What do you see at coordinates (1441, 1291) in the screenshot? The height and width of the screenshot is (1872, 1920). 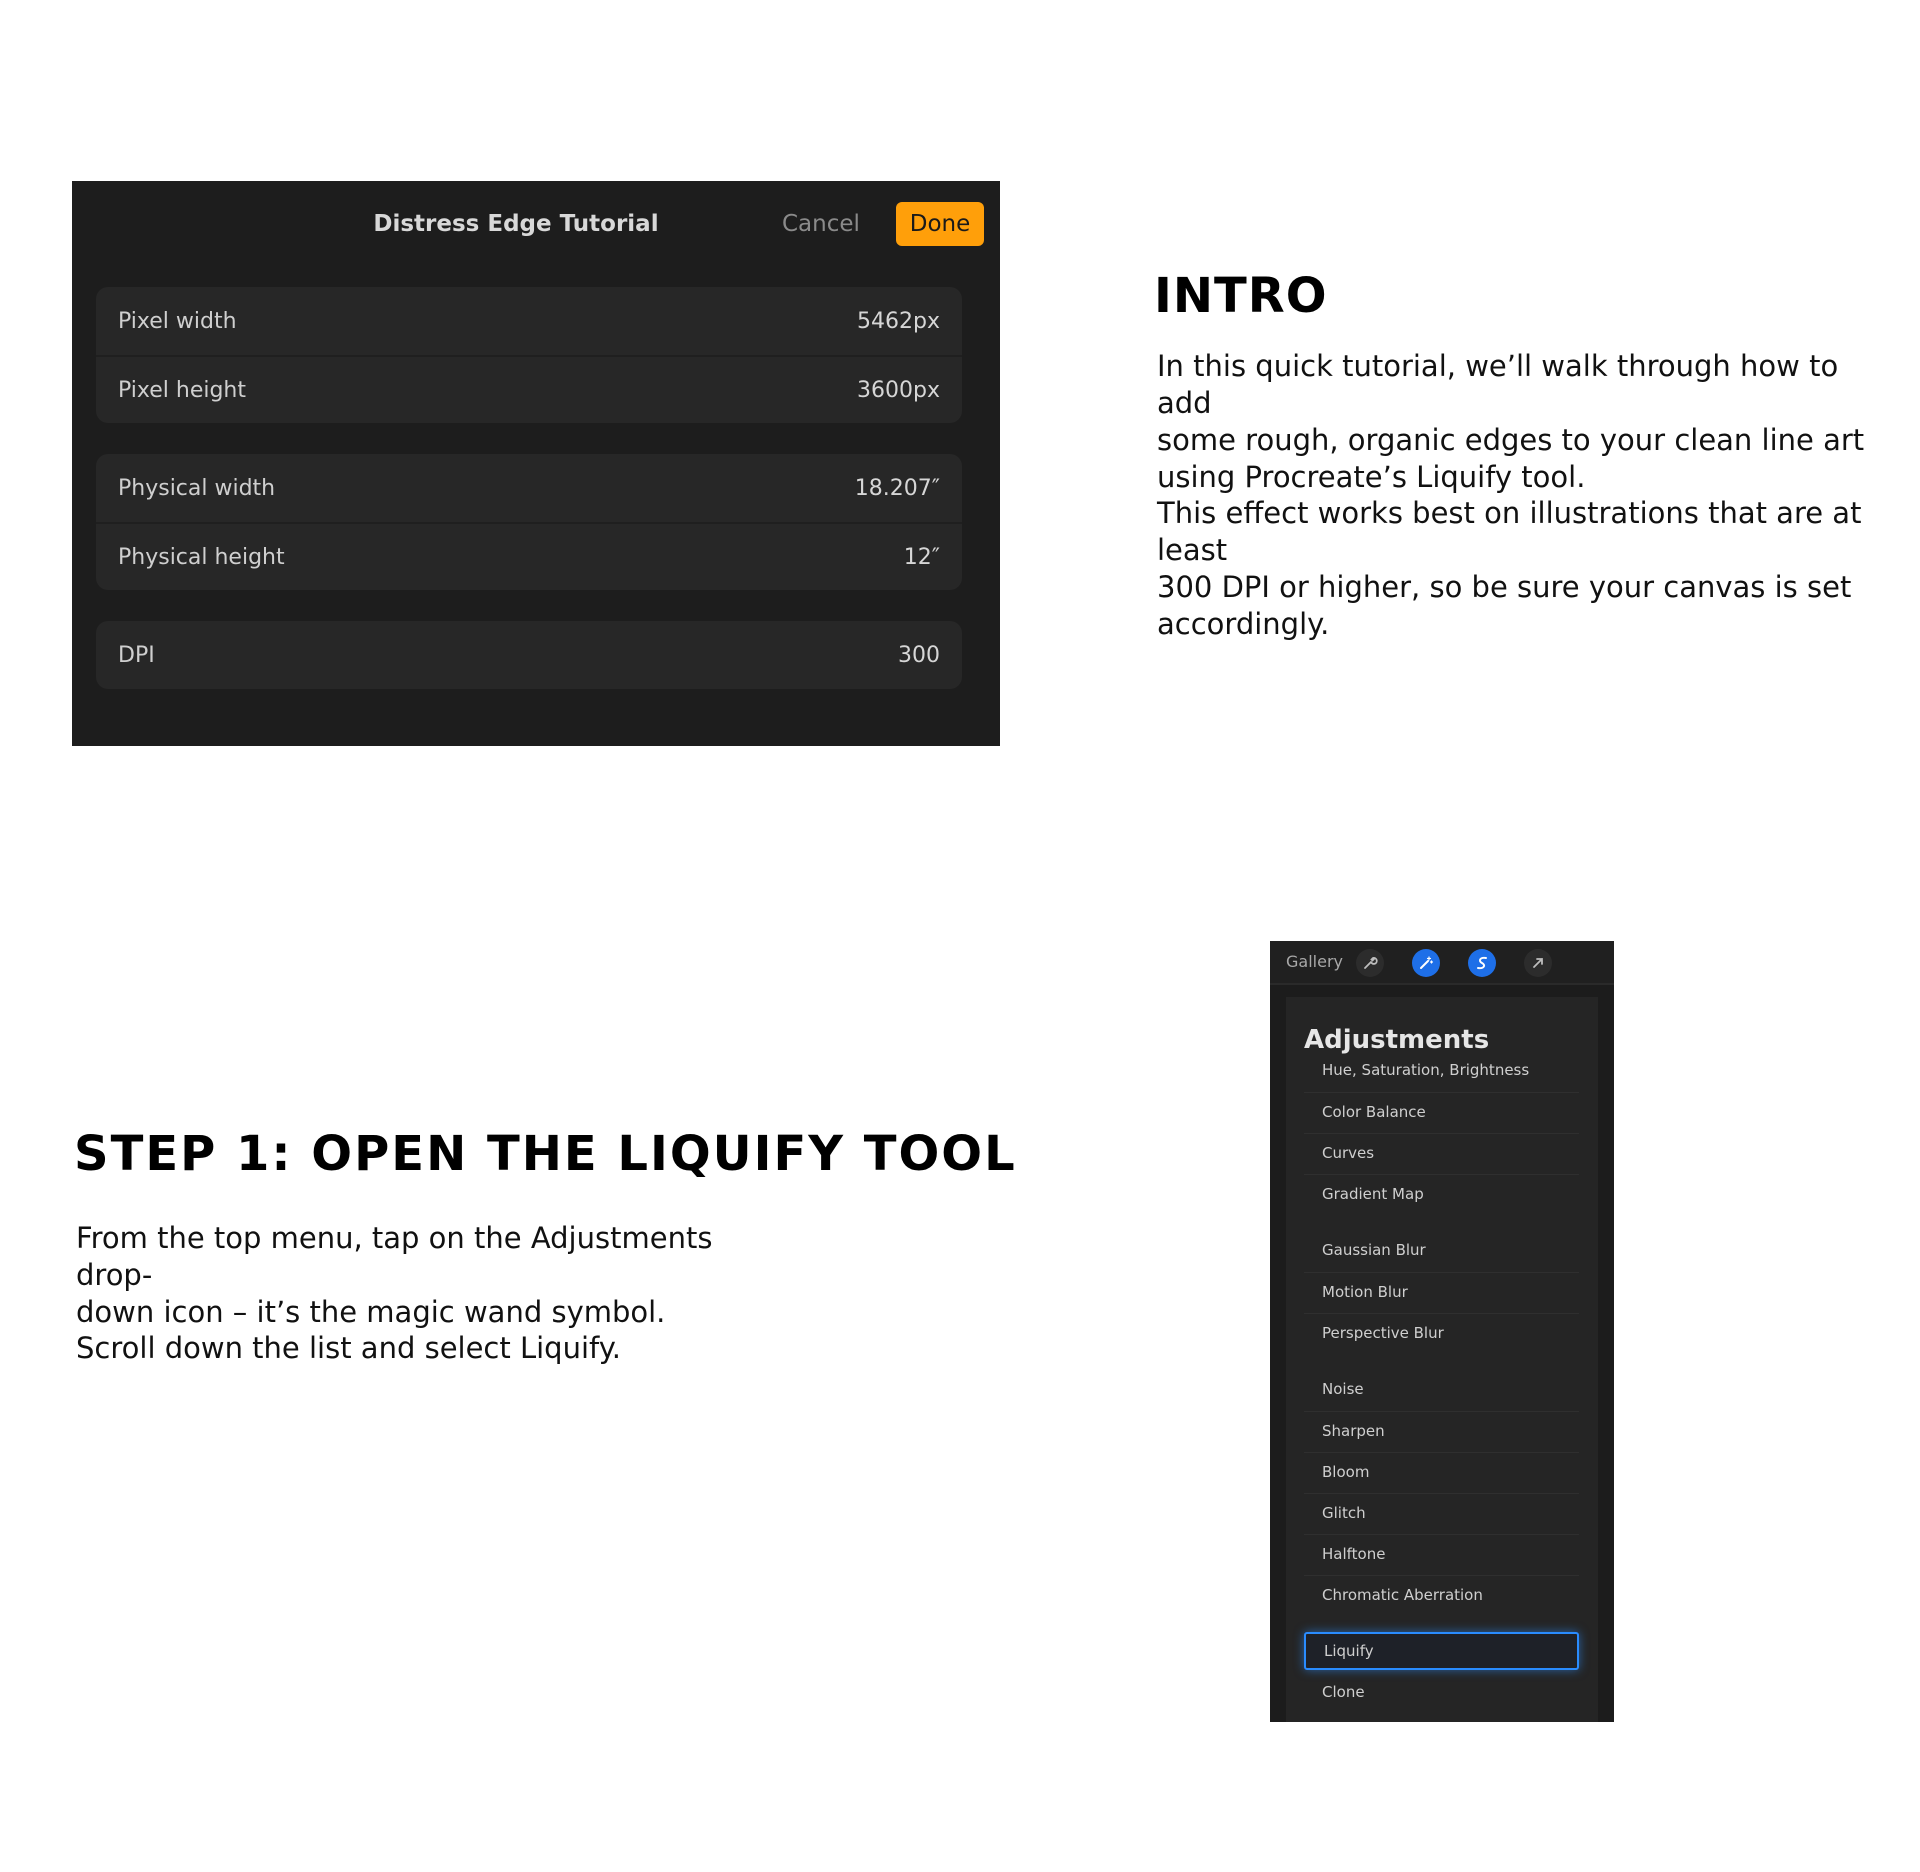 I see `menu-item-motion-blur: Motion Blur` at bounding box center [1441, 1291].